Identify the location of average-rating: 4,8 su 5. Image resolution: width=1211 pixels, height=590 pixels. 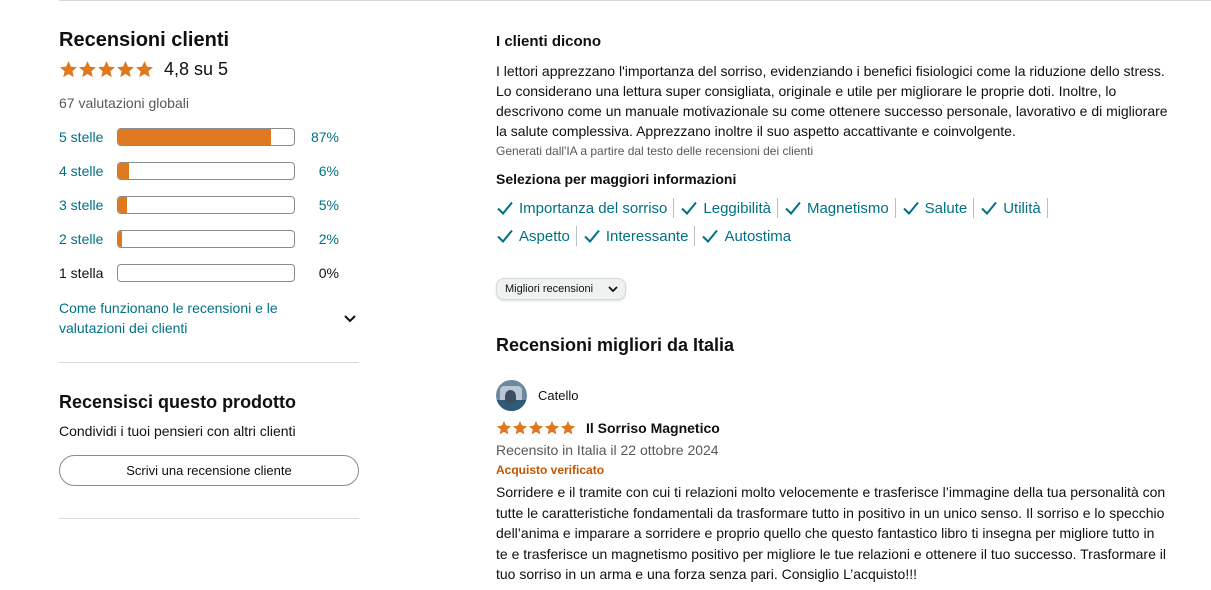
(209, 69).